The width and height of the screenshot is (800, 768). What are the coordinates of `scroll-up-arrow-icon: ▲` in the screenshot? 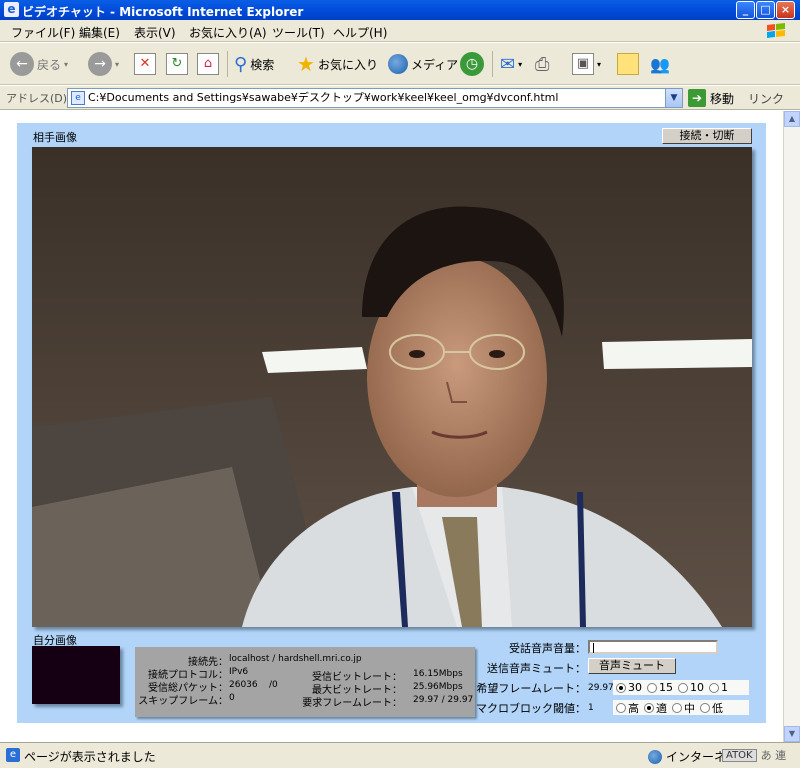 It's located at (792, 119).